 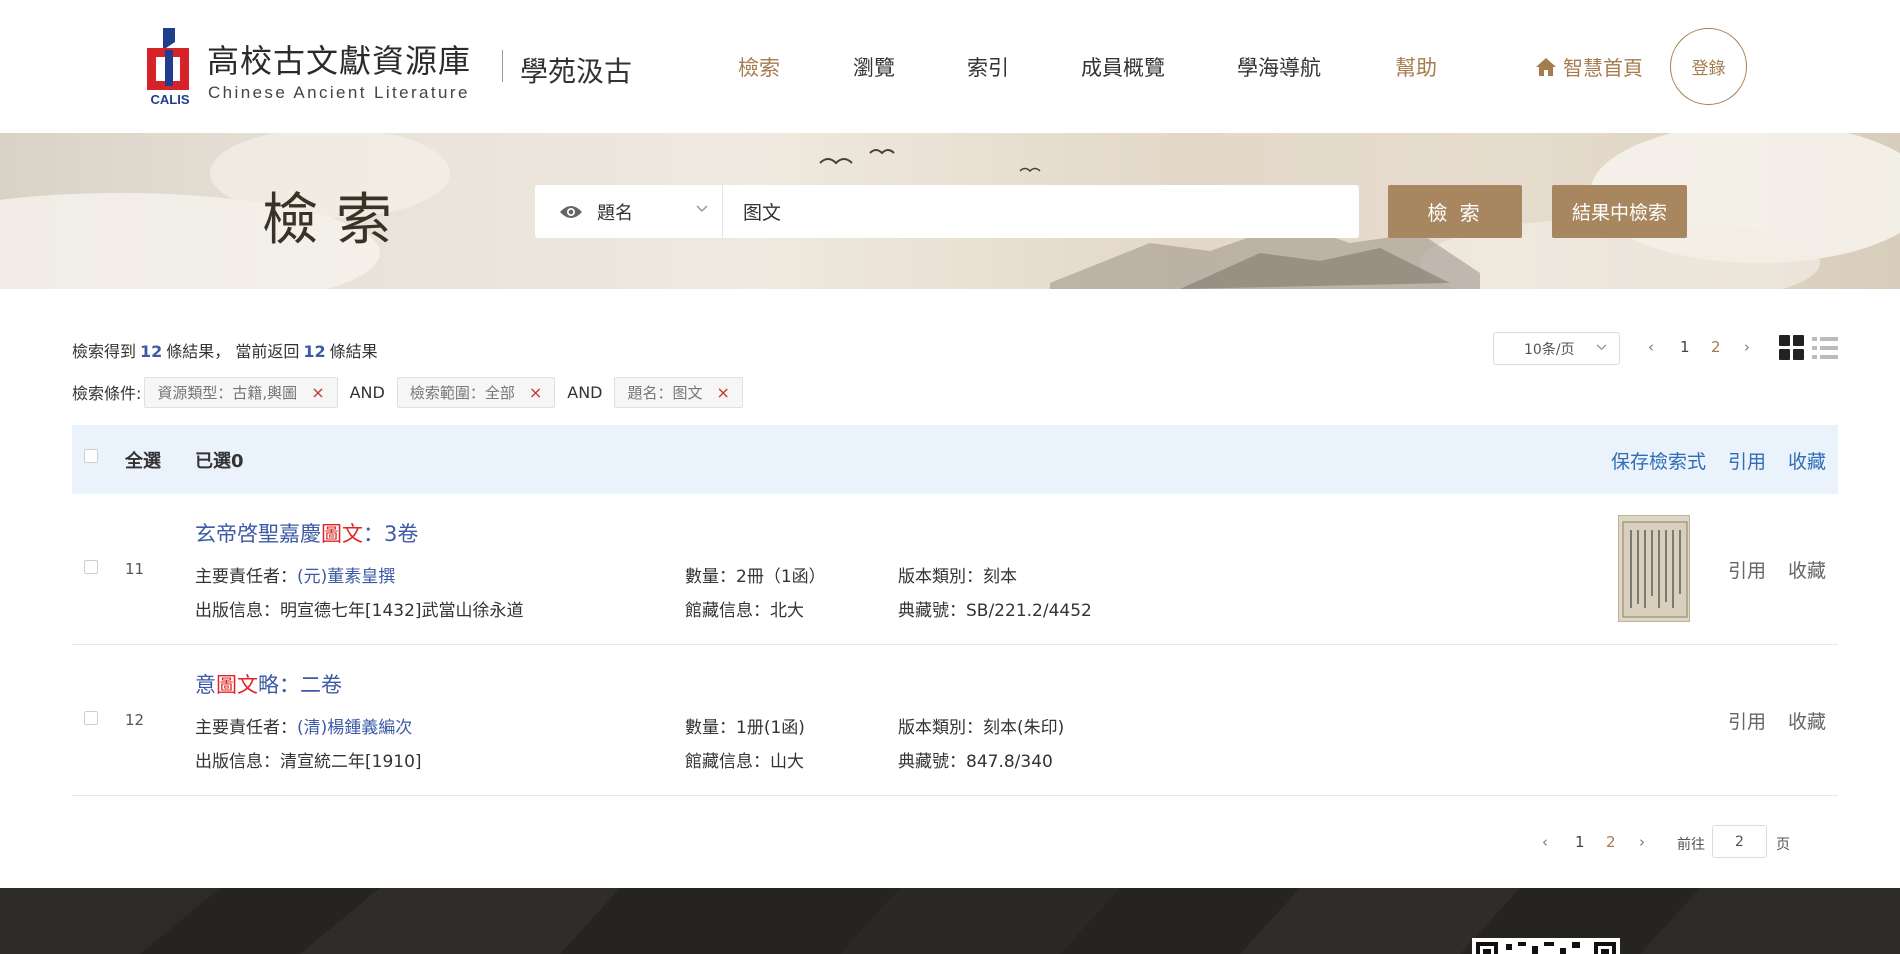 I want to click on site-title: 高校古文獻資源庫, so click(x=339, y=61).